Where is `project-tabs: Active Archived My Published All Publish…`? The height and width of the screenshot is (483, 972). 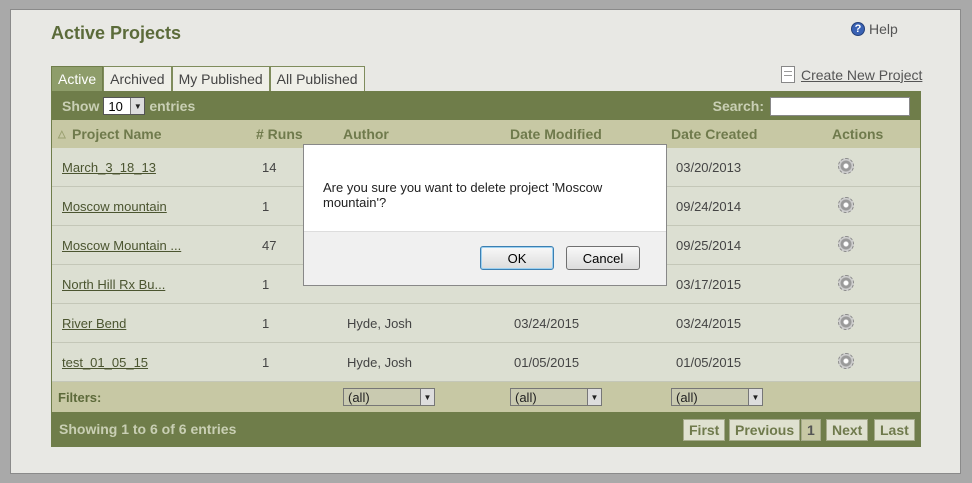
project-tabs: Active Archived My Published All Publish… is located at coordinates (208, 79).